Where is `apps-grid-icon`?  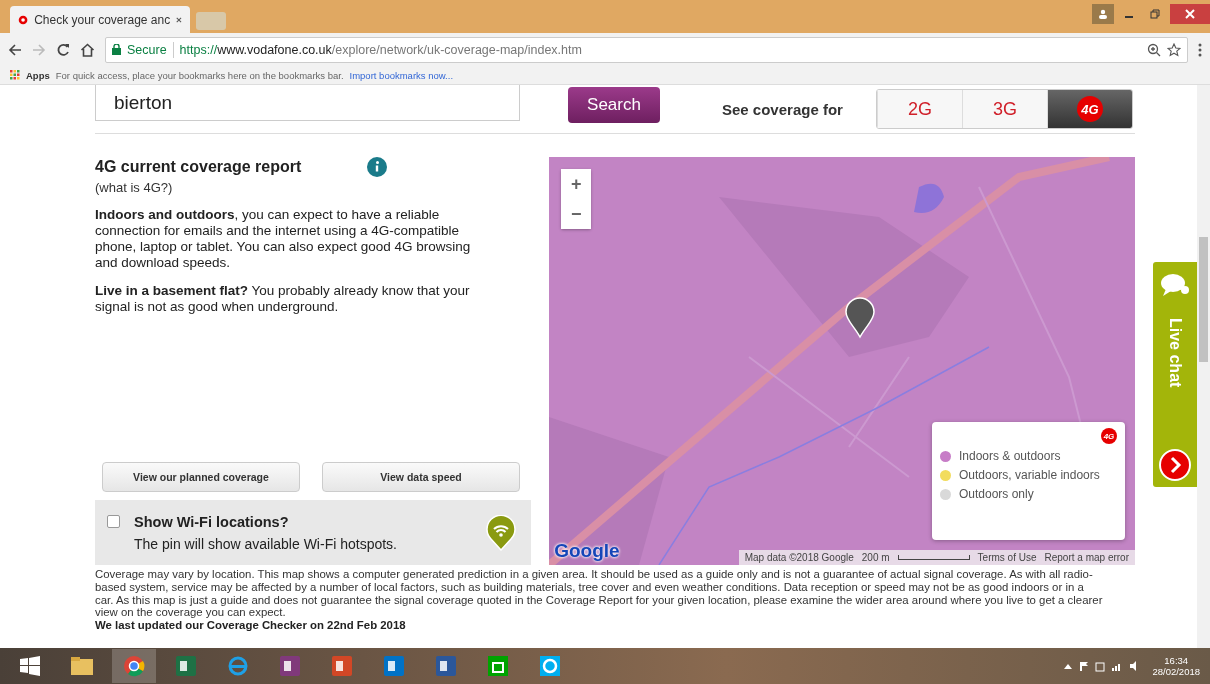 apps-grid-icon is located at coordinates (15, 75).